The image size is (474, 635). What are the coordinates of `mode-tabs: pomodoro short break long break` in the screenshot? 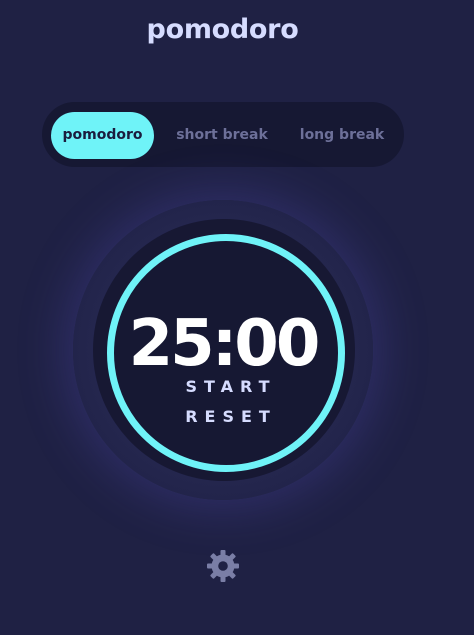 It's located at (223, 134).